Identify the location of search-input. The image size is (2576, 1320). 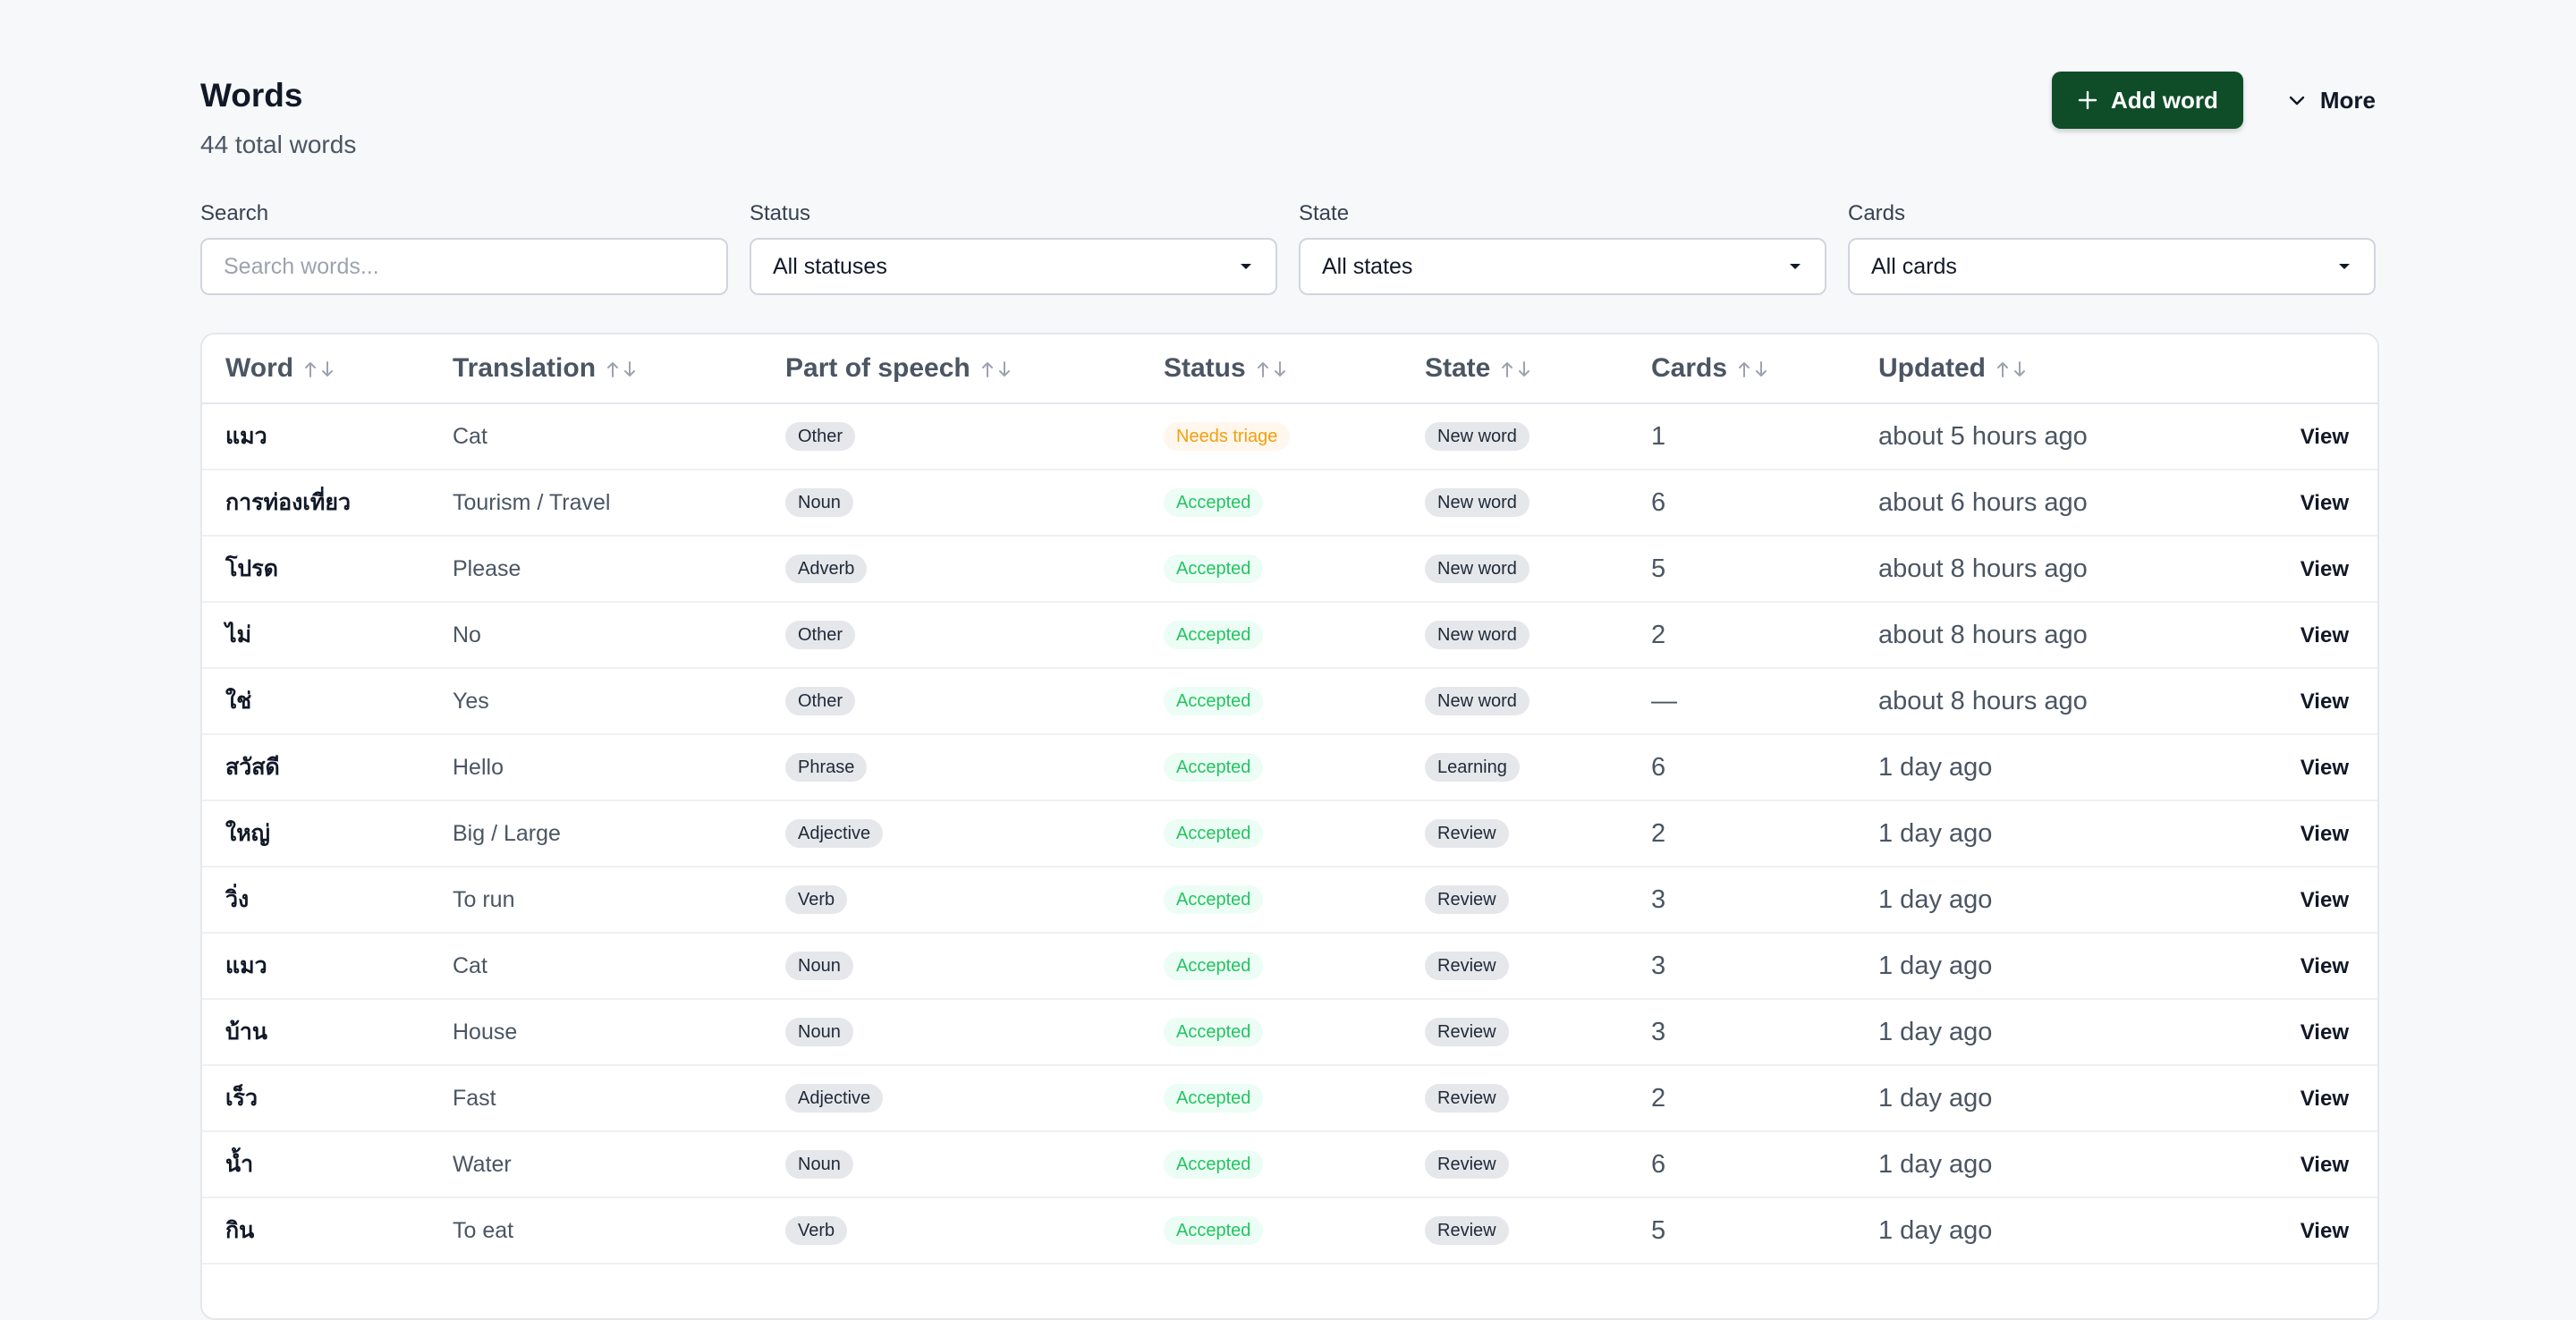
(464, 266).